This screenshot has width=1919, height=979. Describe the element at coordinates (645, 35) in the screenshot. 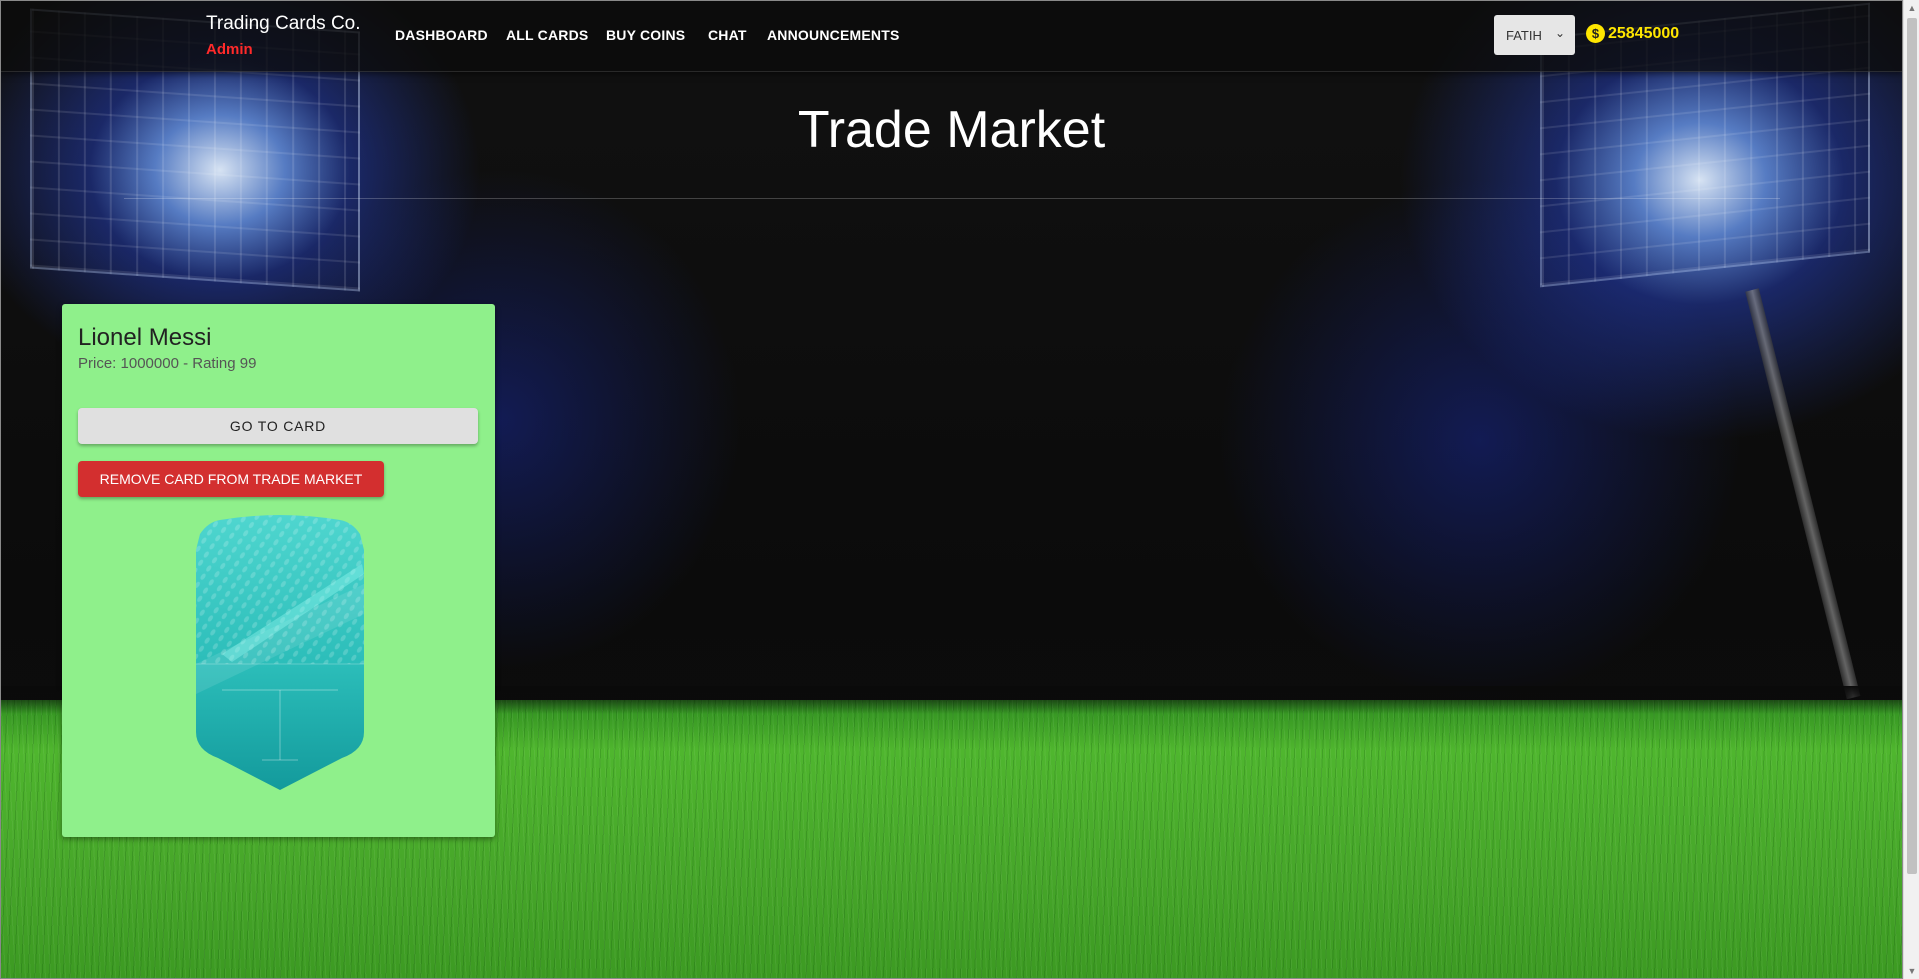

I see `nav-buy-coins: BUY COINS` at that location.